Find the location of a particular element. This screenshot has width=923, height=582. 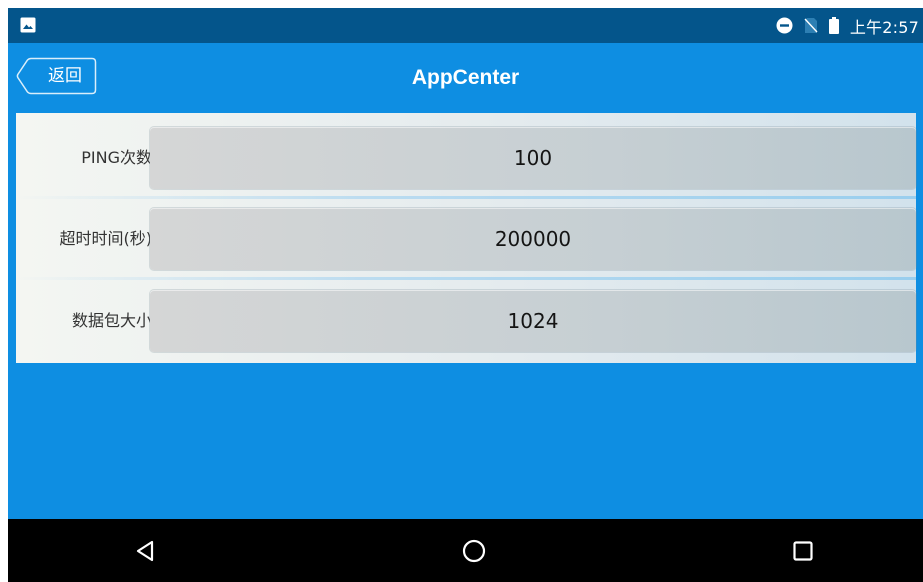

nav-back-button is located at coordinates (145, 550).